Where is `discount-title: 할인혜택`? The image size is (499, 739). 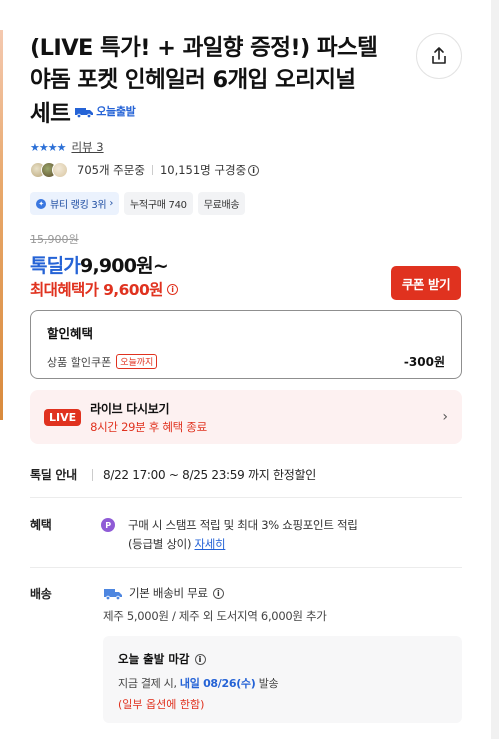
discount-title: 할인혜택 is located at coordinates (70, 333).